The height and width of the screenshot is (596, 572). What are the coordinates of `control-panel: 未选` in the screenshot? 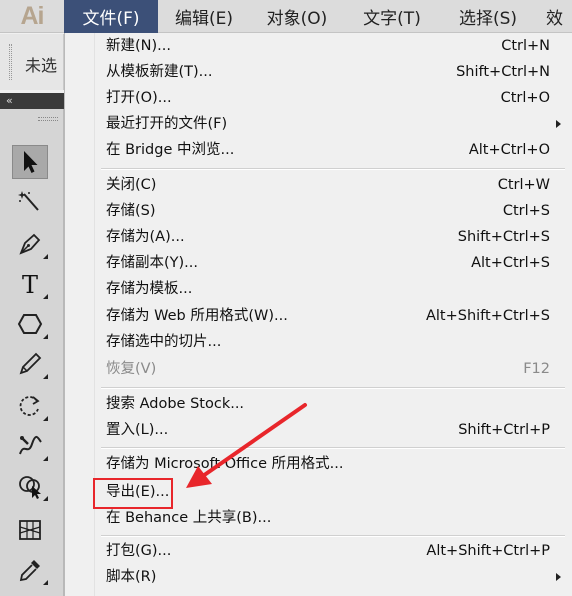 It's located at (32, 62).